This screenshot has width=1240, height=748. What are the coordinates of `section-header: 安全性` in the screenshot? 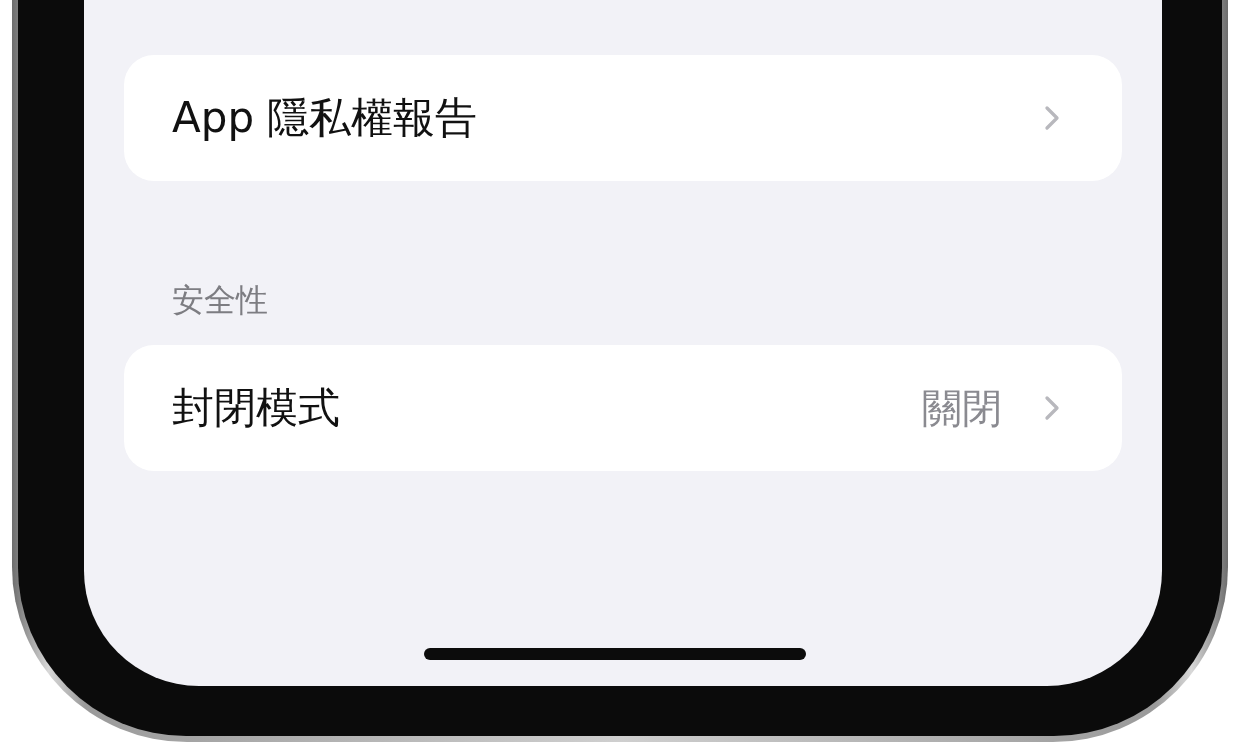 It's located at (220, 300).